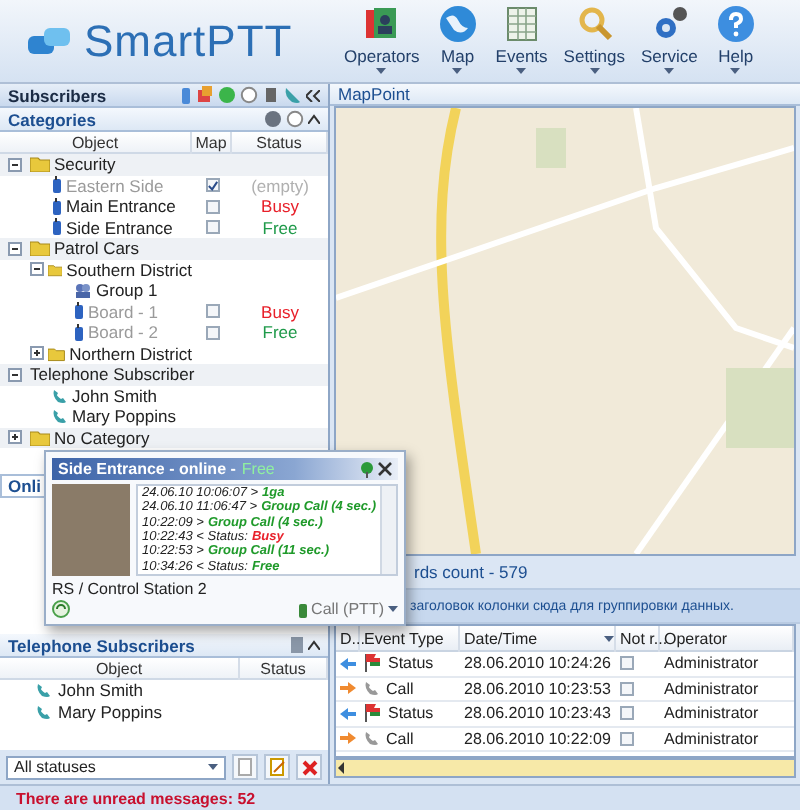 The height and width of the screenshot is (810, 800). What do you see at coordinates (277, 767) in the screenshot?
I see `edit-button` at bounding box center [277, 767].